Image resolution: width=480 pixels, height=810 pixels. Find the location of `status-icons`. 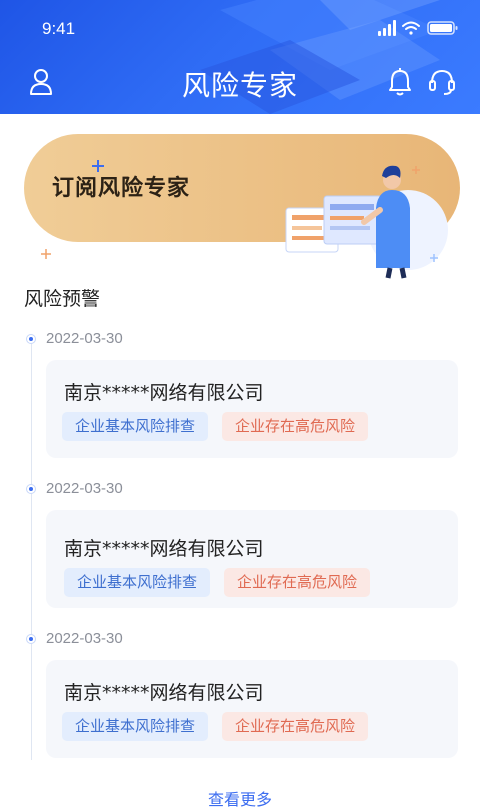

status-icons is located at coordinates (418, 28).